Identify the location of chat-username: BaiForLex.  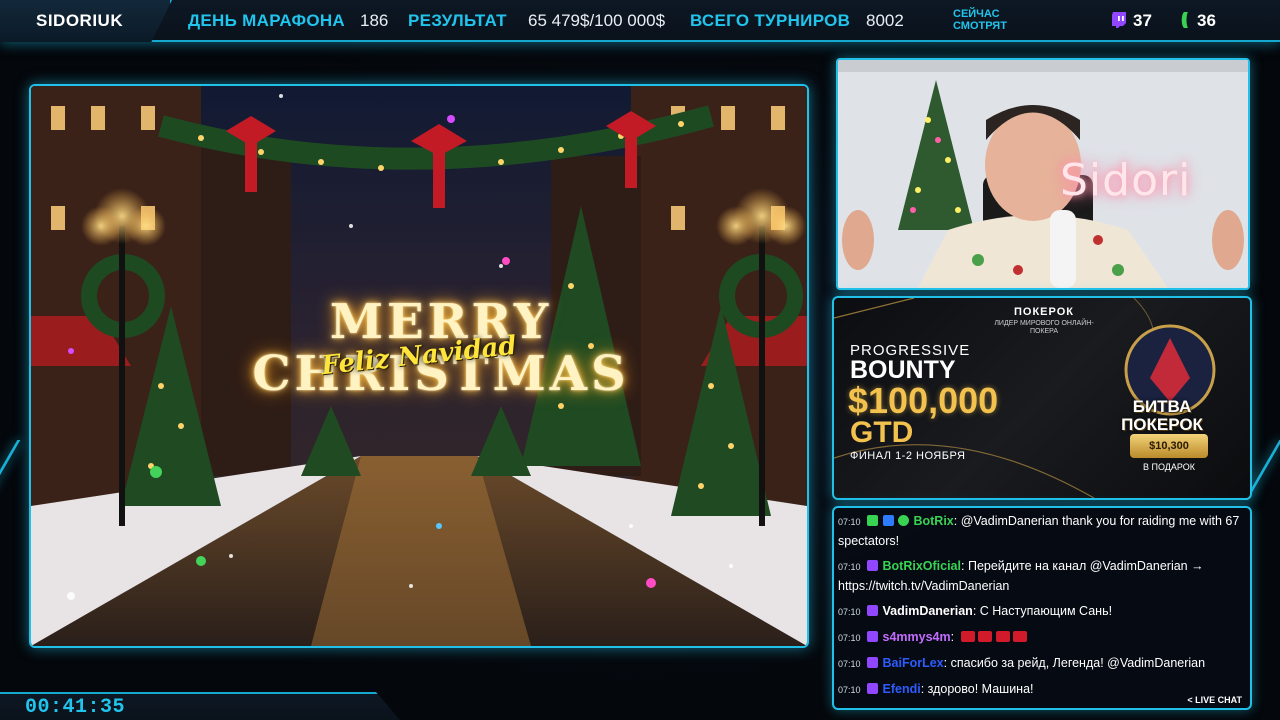
(913, 663).